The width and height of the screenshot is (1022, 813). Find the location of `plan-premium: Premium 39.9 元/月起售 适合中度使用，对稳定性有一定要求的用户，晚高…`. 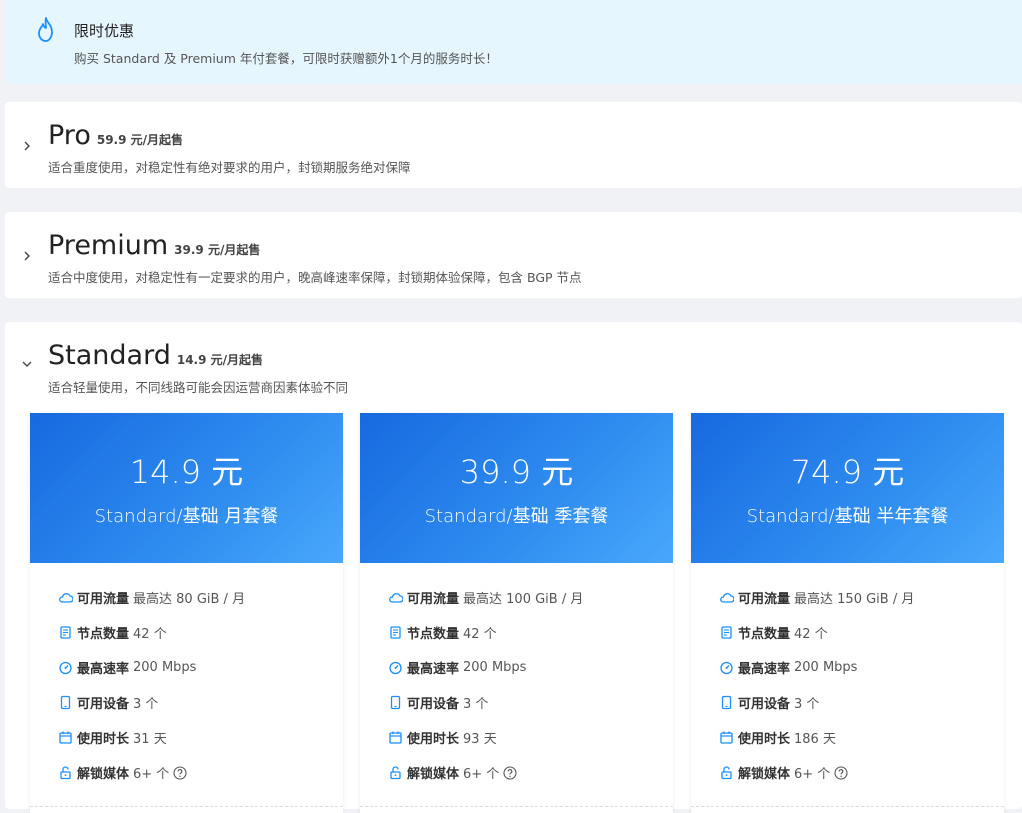

plan-premium: Premium 39.9 元/月起售 适合中度使用，对稳定性有一定要求的用户，晚高… is located at coordinates (513, 255).